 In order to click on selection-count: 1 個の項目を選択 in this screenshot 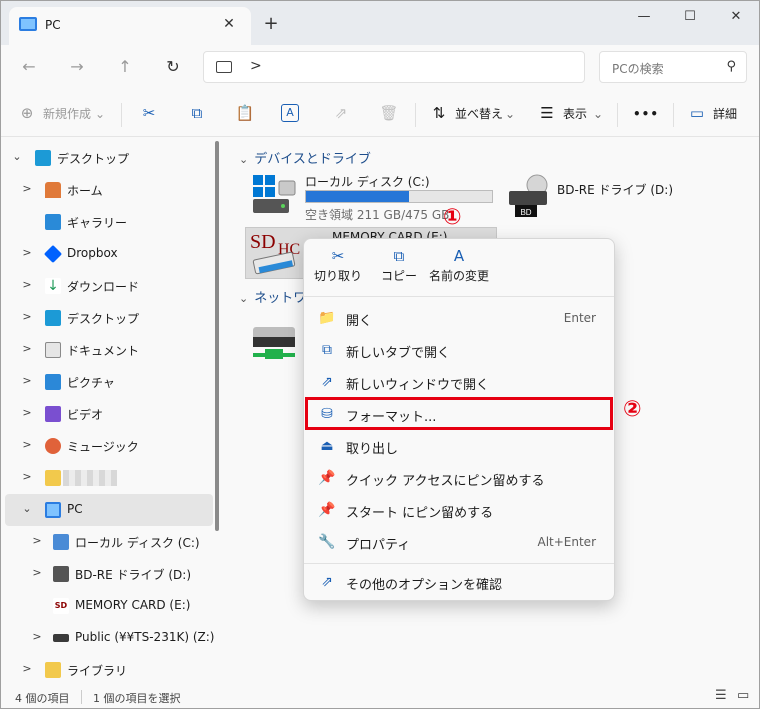, I will do `click(137, 698)`.